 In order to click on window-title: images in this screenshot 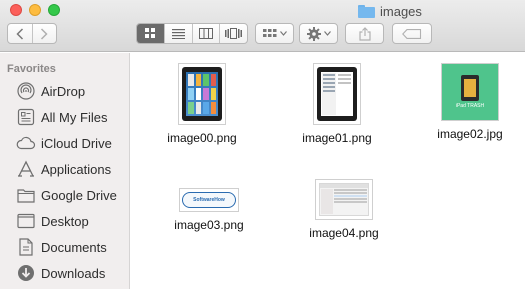, I will do `click(390, 11)`.